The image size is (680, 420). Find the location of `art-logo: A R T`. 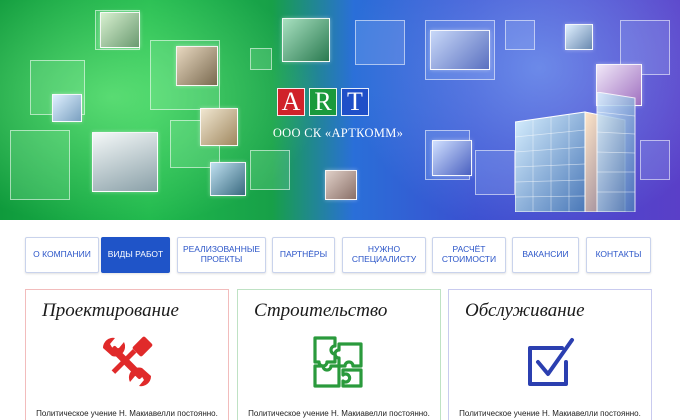

art-logo: A R T is located at coordinates (323, 102).